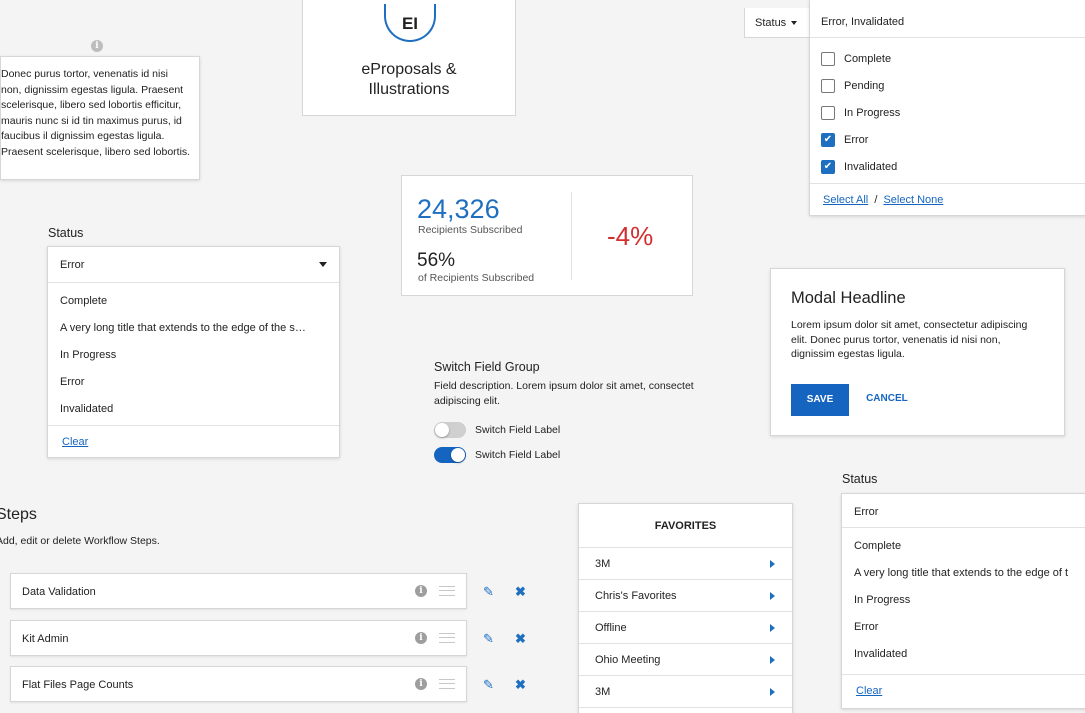 This screenshot has width=1085, height=713. What do you see at coordinates (78, 685) in the screenshot?
I see `step-name: Flat Files Page Counts` at bounding box center [78, 685].